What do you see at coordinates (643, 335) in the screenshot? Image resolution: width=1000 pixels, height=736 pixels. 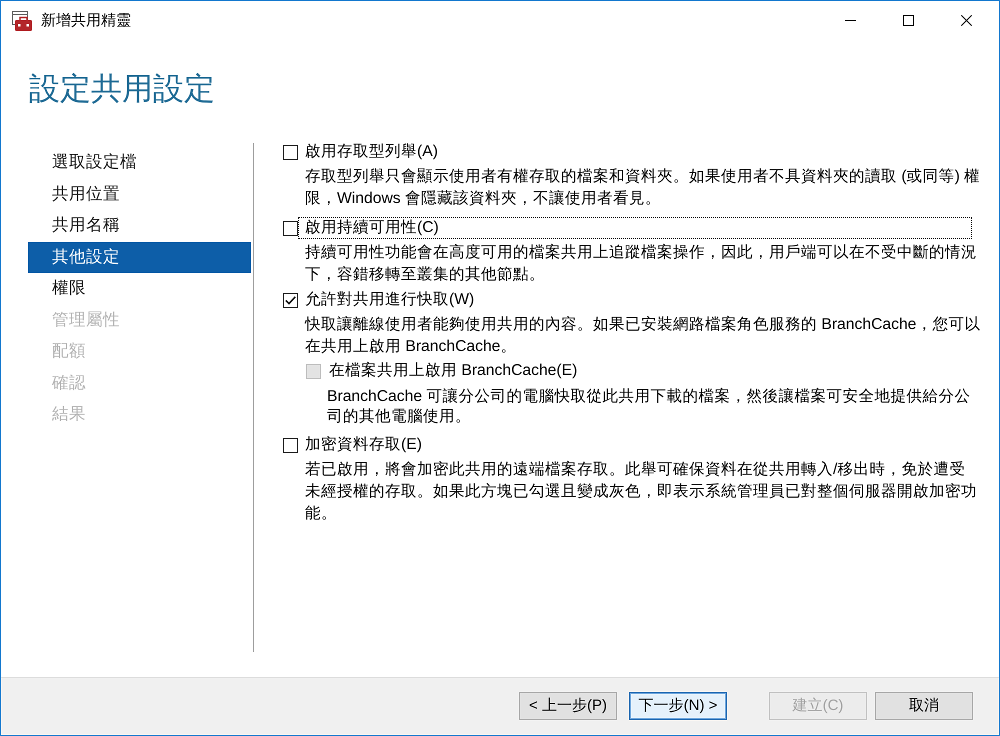 I see `option-description: 快取讓離線使用者能夠使用共用的內容。如果已安裝網路檔案角色服務的 BranchCache，您可以在共用上啟用 BranchCache。` at bounding box center [643, 335].